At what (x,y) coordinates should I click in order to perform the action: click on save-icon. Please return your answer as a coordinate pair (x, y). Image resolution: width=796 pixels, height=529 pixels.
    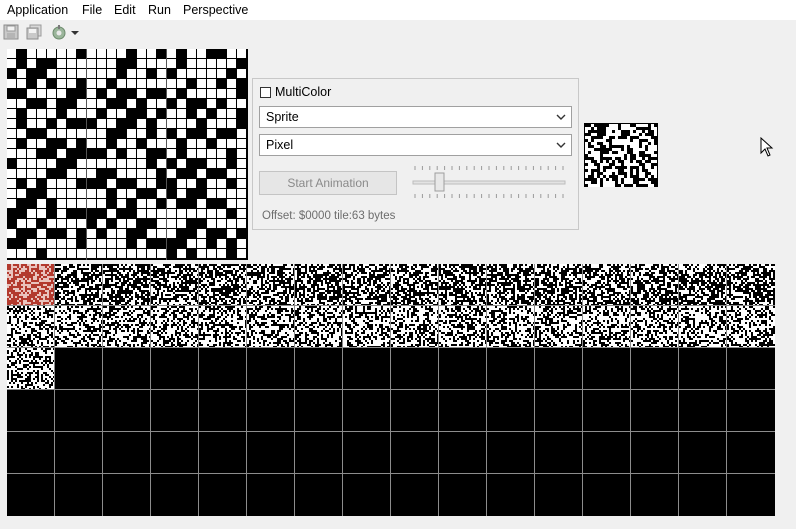
    Looking at the image, I should click on (11, 32).